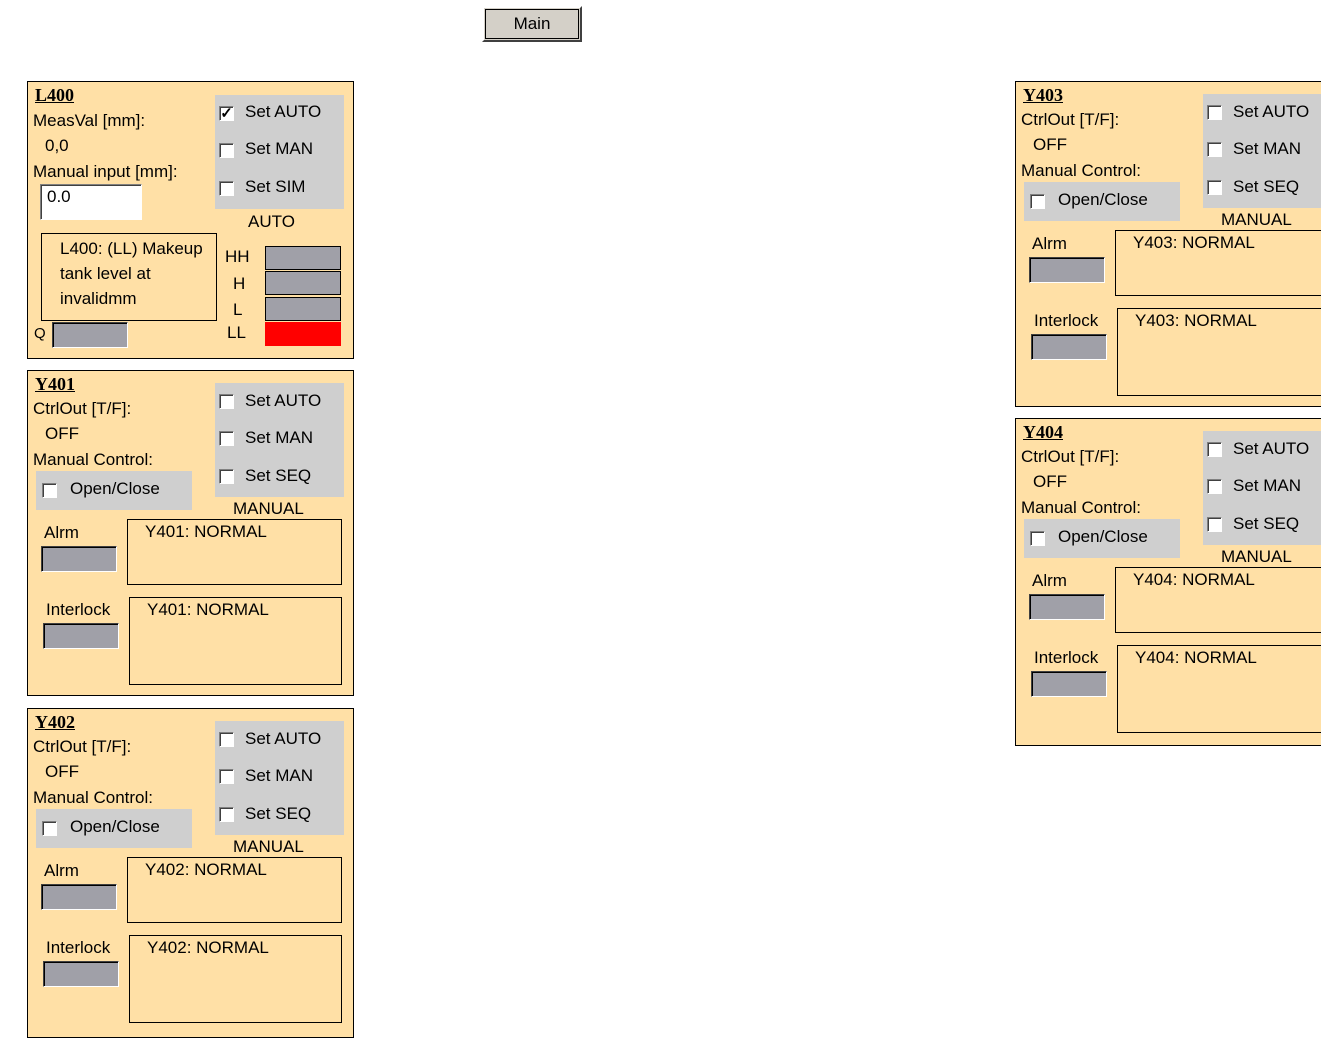 This screenshot has width=1321, height=1038. Describe the element at coordinates (89, 120) in the screenshot. I see `meas-label: MeasVal [mm]:` at that location.